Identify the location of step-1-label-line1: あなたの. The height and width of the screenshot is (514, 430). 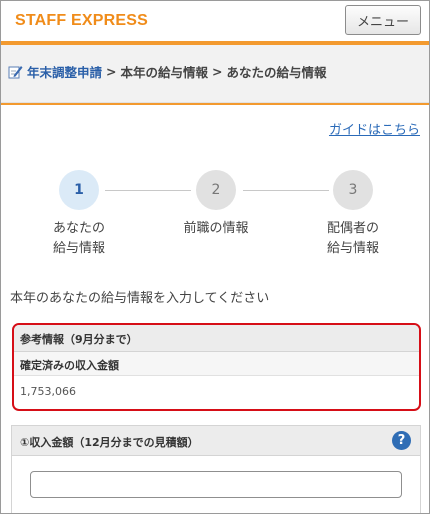
(78, 228).